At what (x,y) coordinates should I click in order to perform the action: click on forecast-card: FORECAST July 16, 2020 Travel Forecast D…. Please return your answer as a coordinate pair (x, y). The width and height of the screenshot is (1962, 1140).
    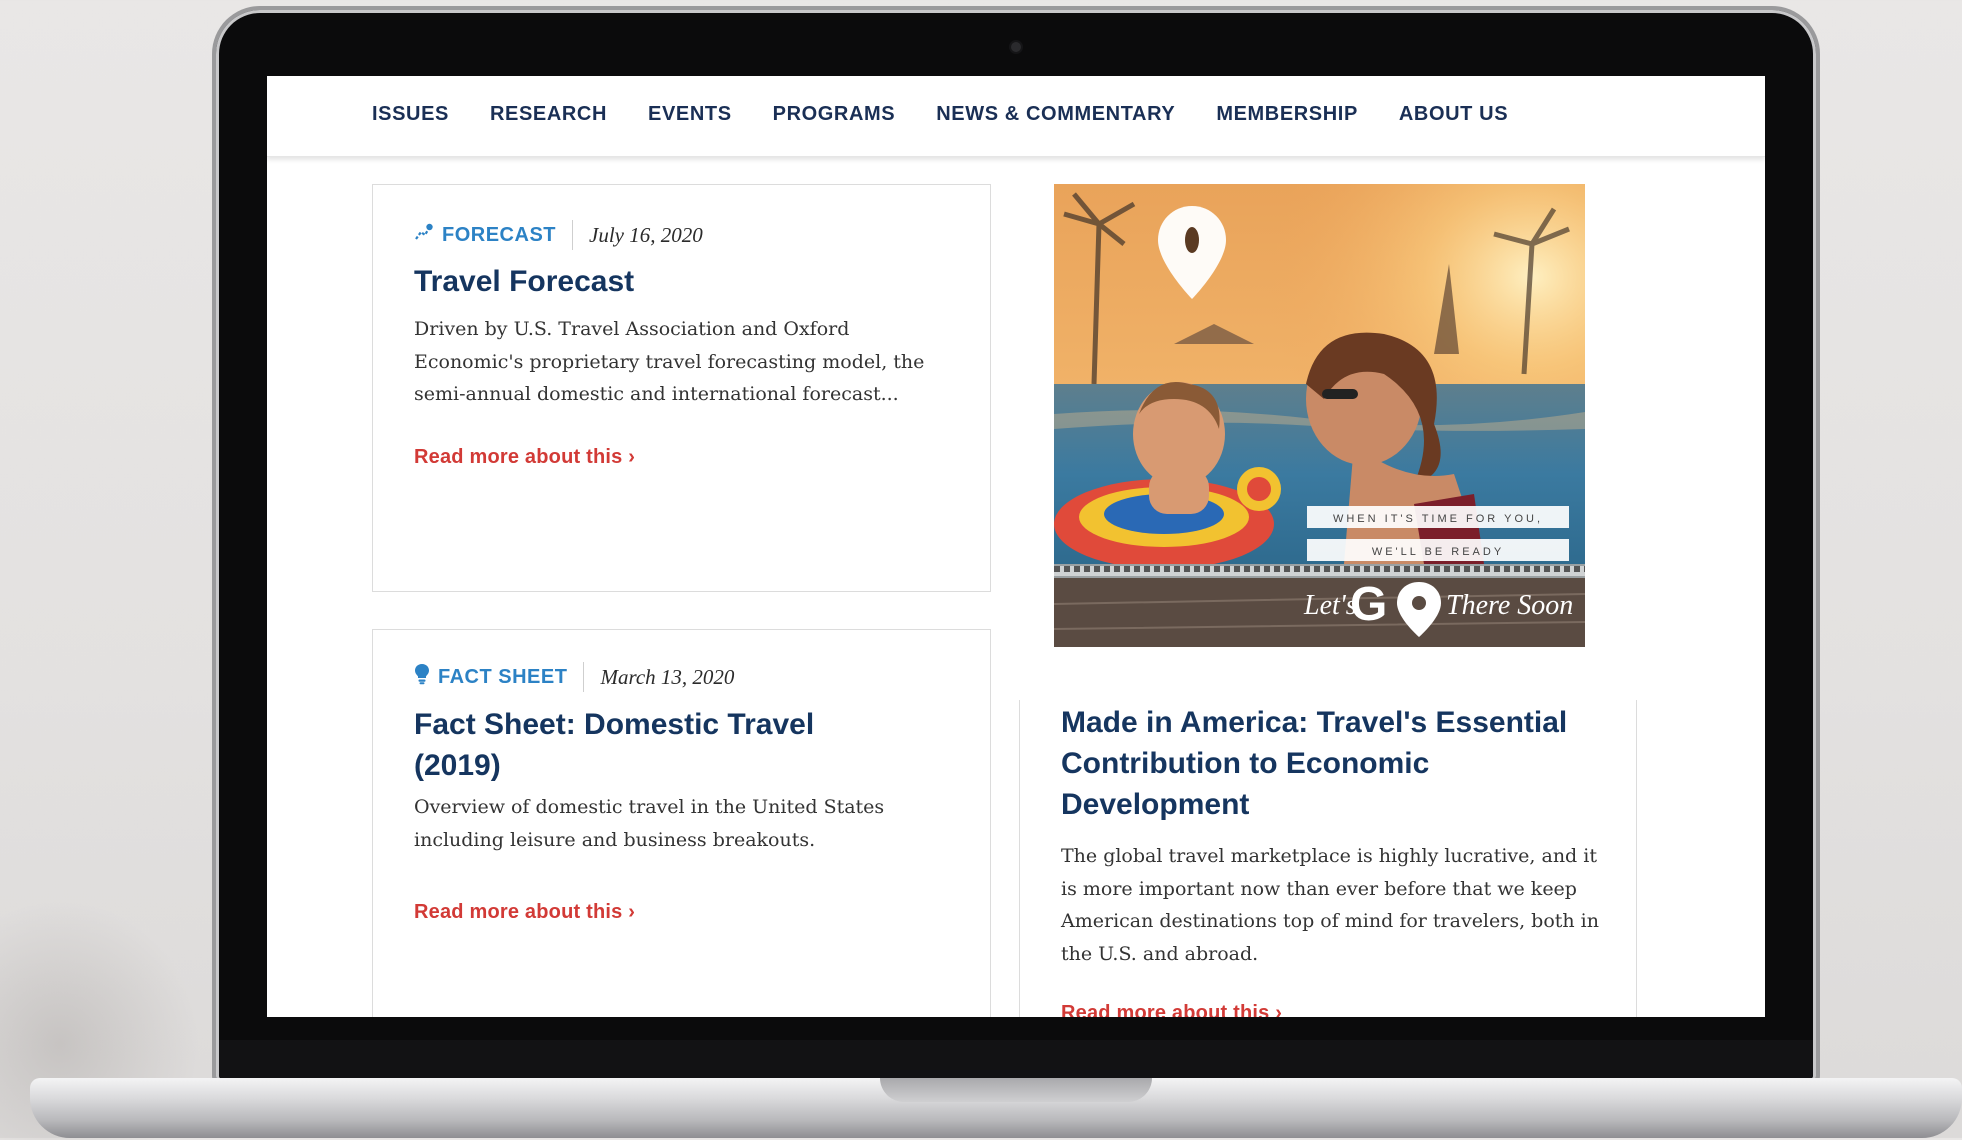
    Looking at the image, I should click on (681, 388).